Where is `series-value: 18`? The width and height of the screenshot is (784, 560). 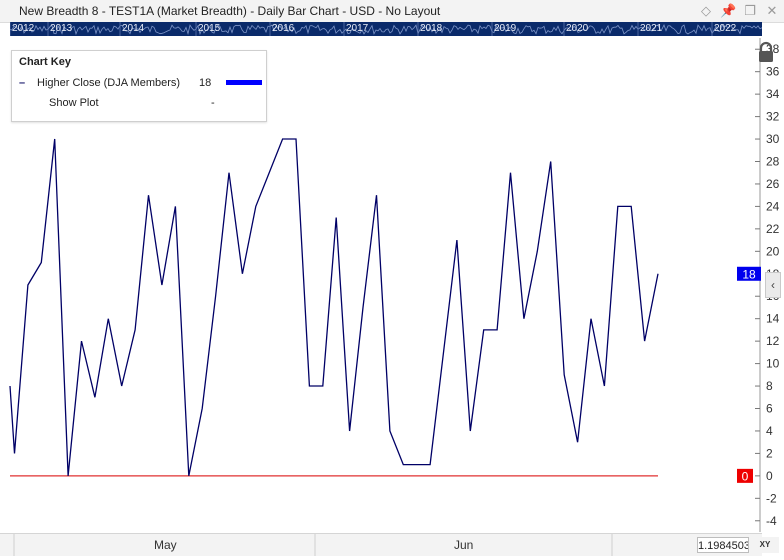
series-value: 18 is located at coordinates (205, 83).